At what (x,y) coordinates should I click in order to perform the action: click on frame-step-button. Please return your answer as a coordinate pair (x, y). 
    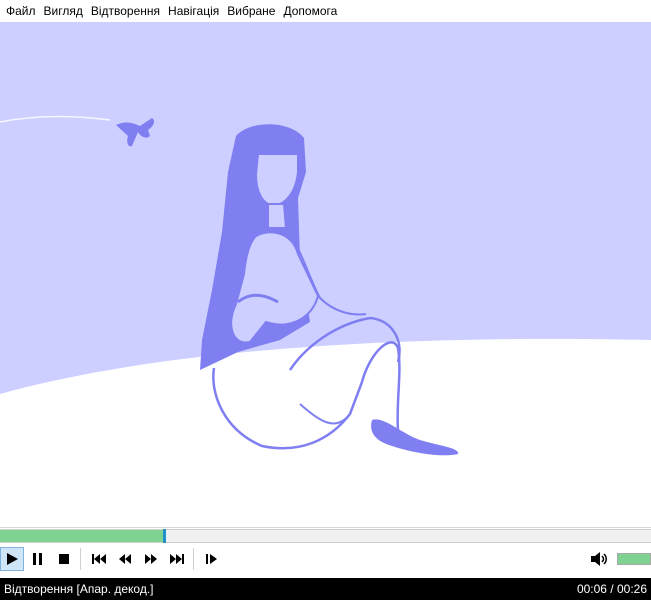
    Looking at the image, I should click on (212, 559).